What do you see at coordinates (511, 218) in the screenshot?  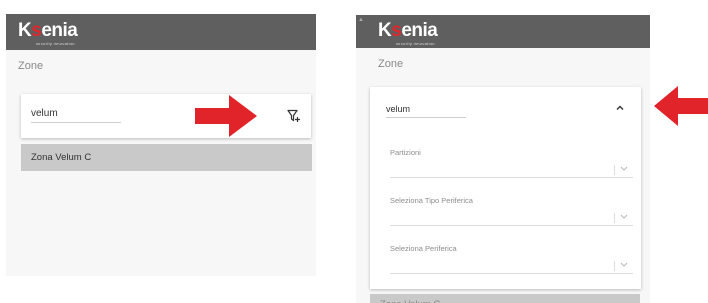 I see `tipo-periferica-select` at bounding box center [511, 218].